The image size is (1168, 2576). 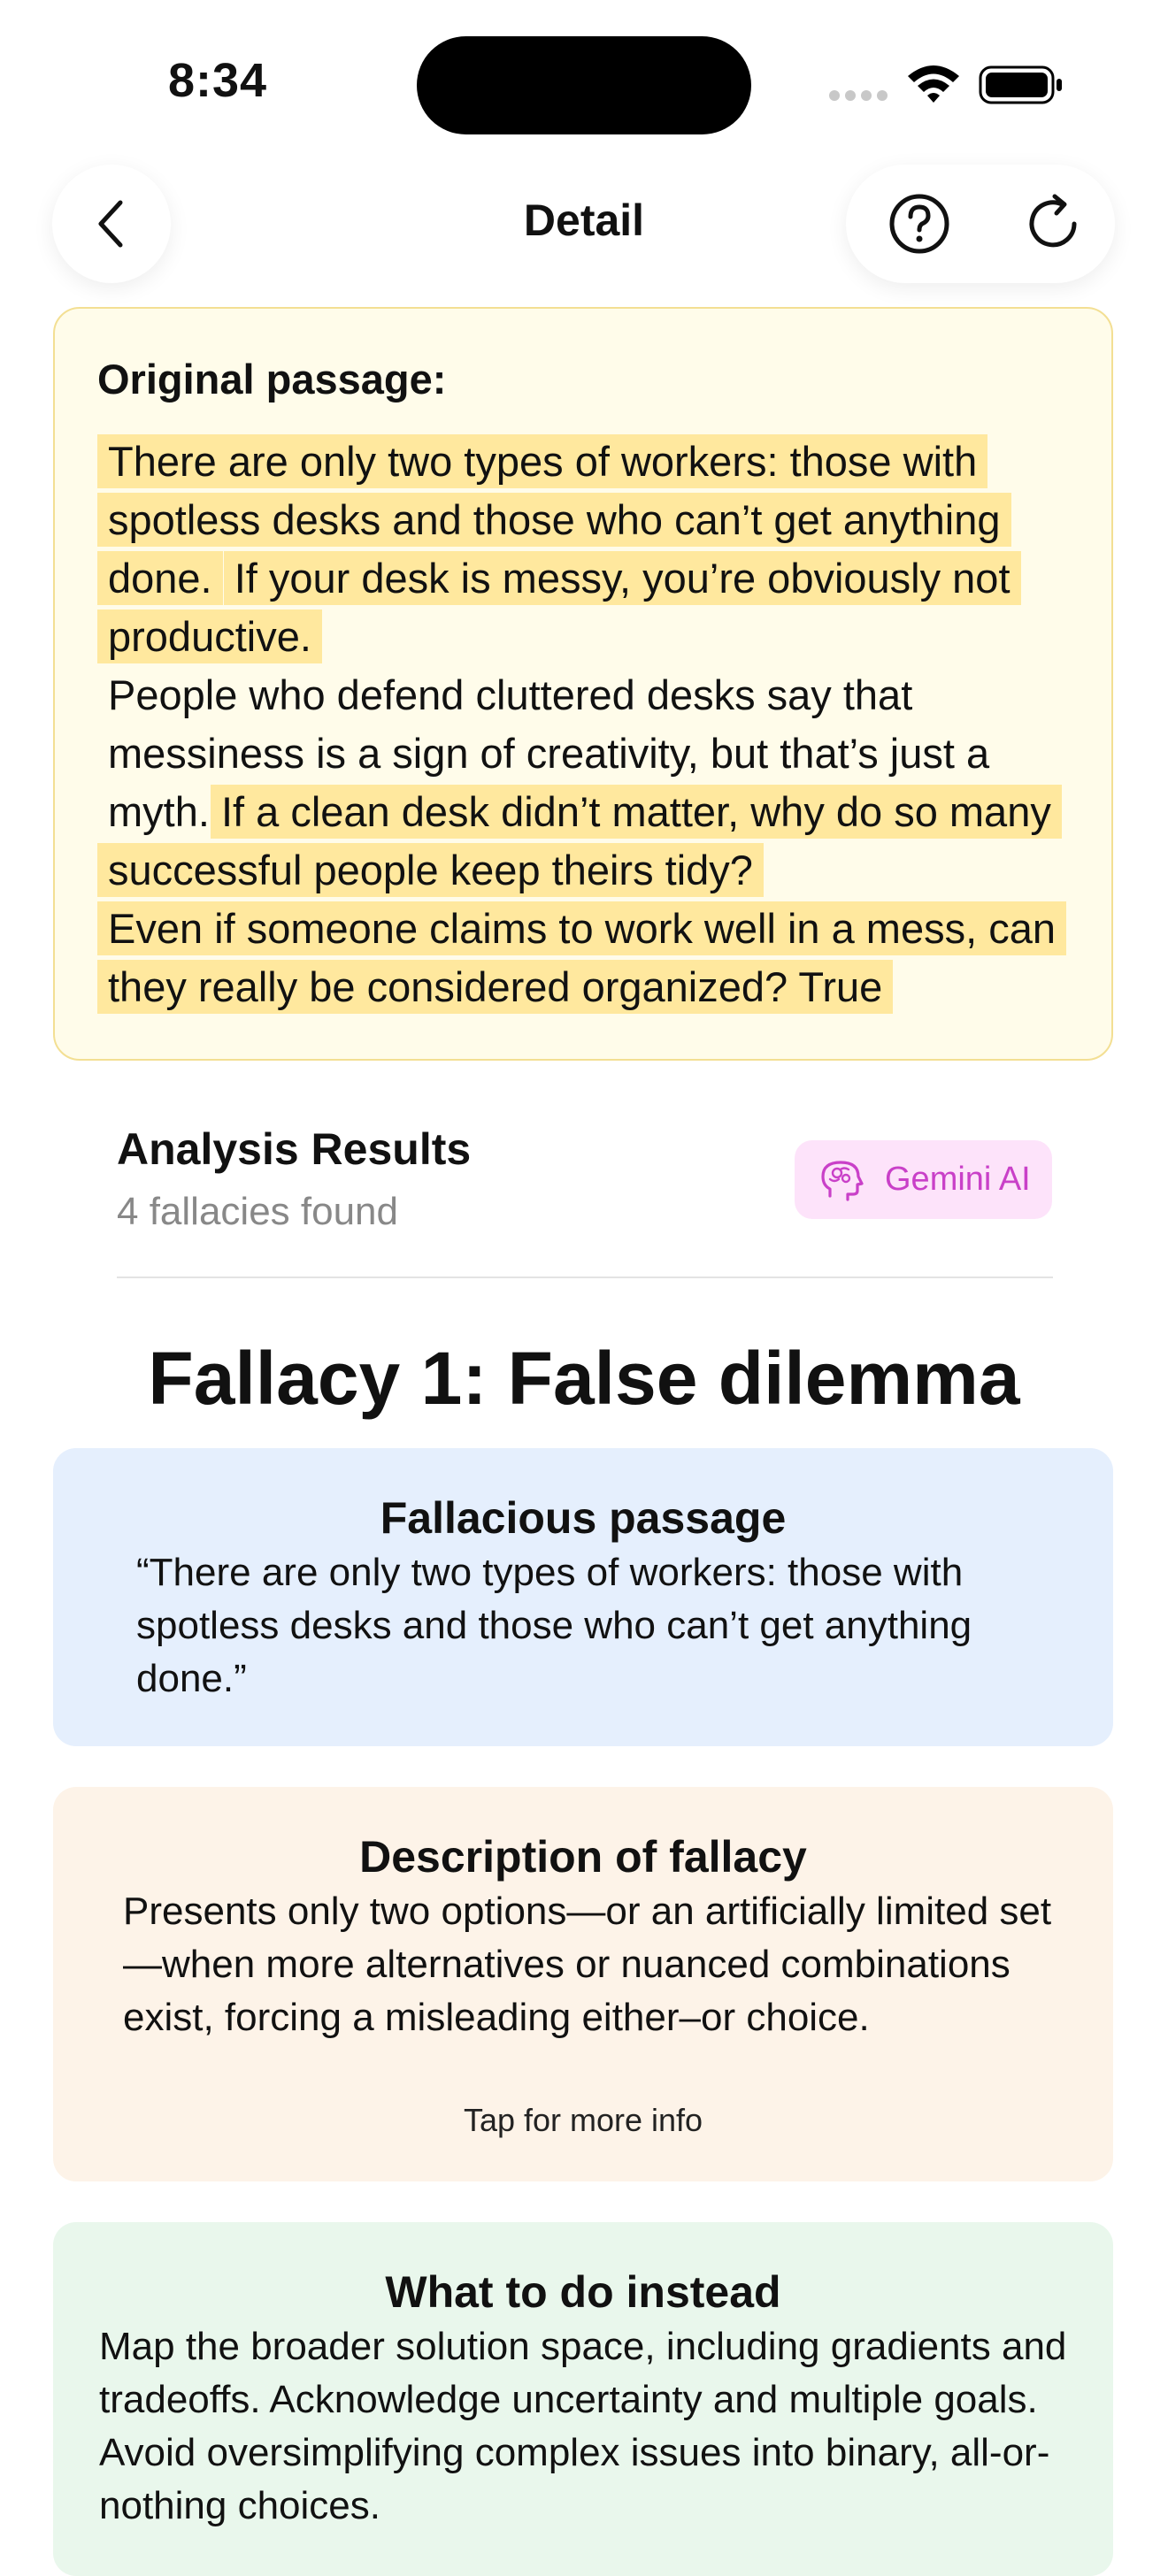 I want to click on chevron-left-icon, so click(x=111, y=224).